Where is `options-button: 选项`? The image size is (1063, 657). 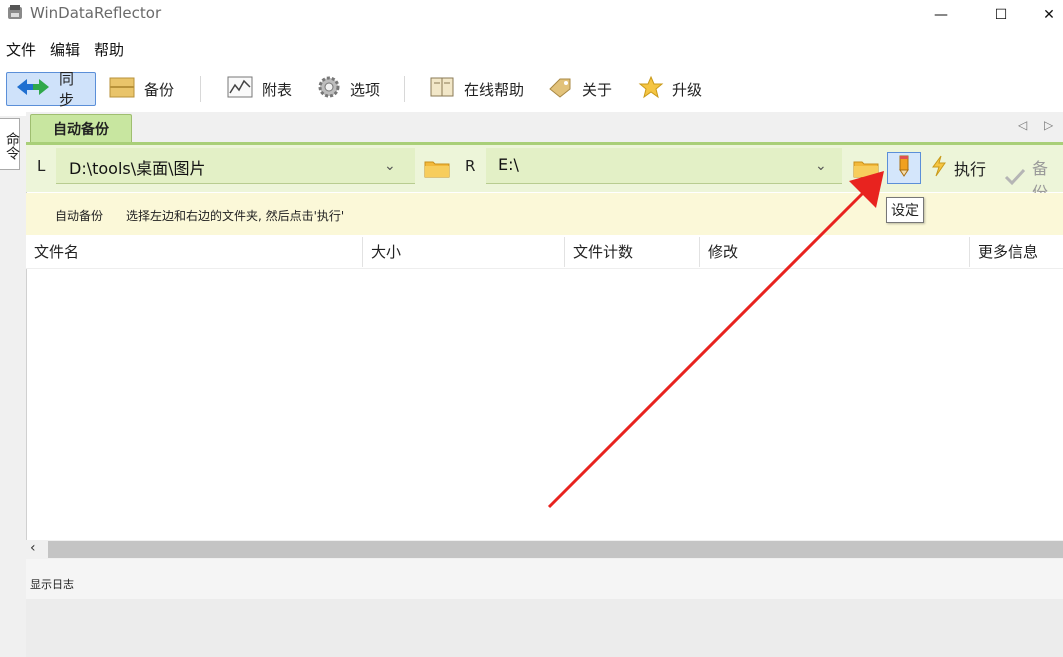
options-button: 选项 is located at coordinates (351, 89).